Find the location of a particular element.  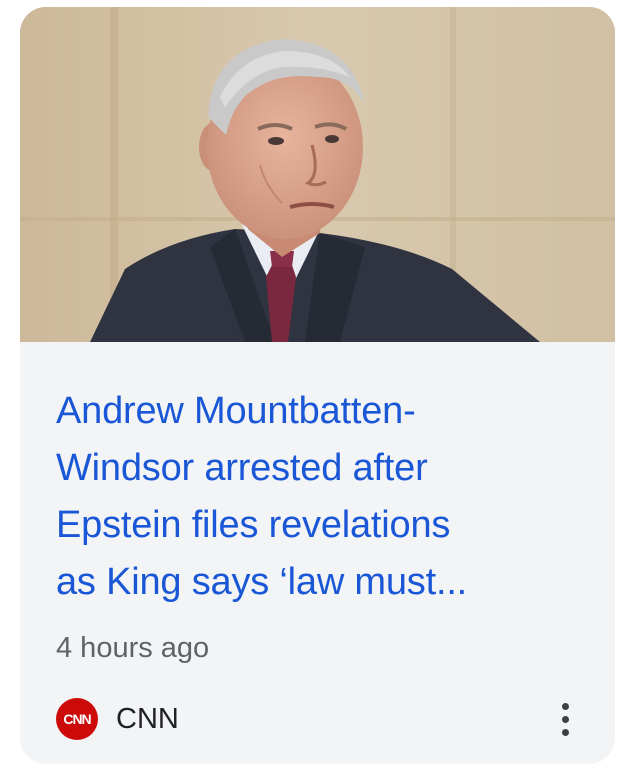

headline-line: Andrew Mountbatten- is located at coordinates (316, 411).